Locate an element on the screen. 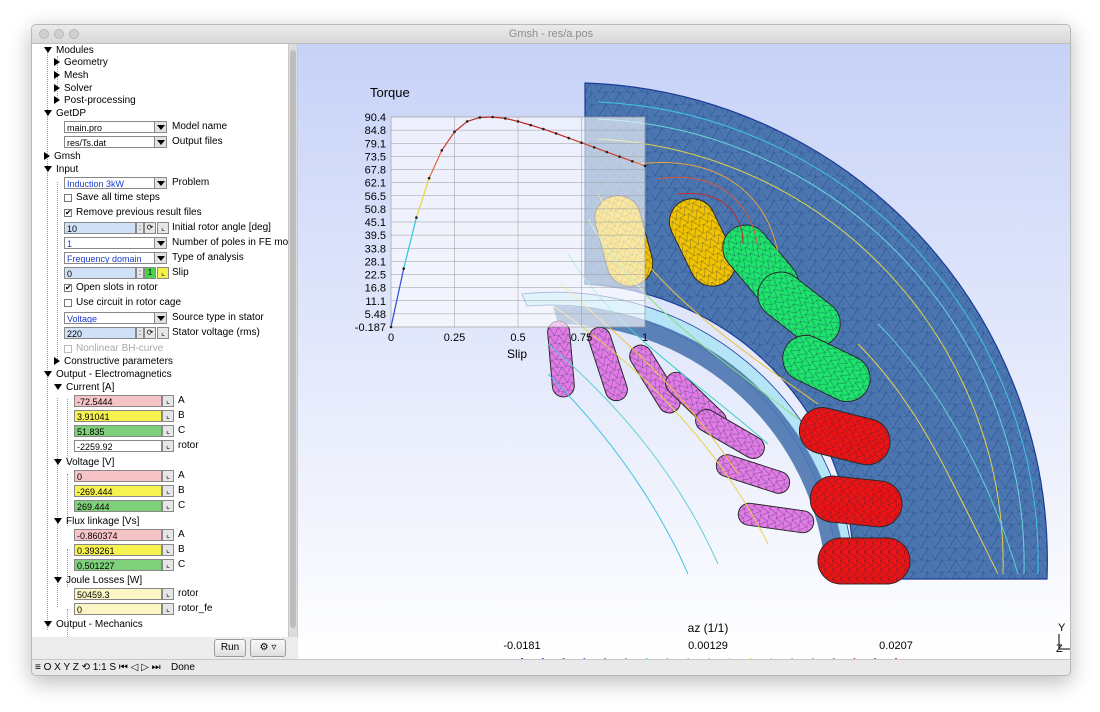 This screenshot has width=1100, height=712. current-value: -72.5444 is located at coordinates (118, 401).